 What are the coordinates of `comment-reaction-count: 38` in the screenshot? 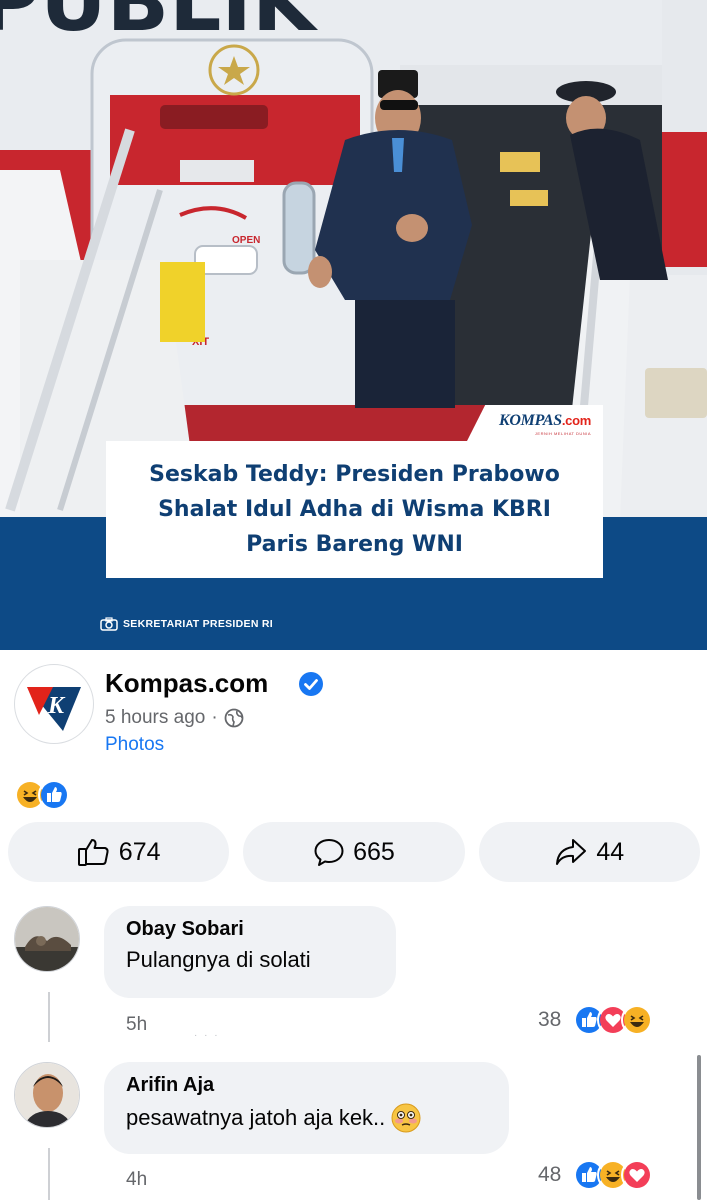 It's located at (550, 1019).